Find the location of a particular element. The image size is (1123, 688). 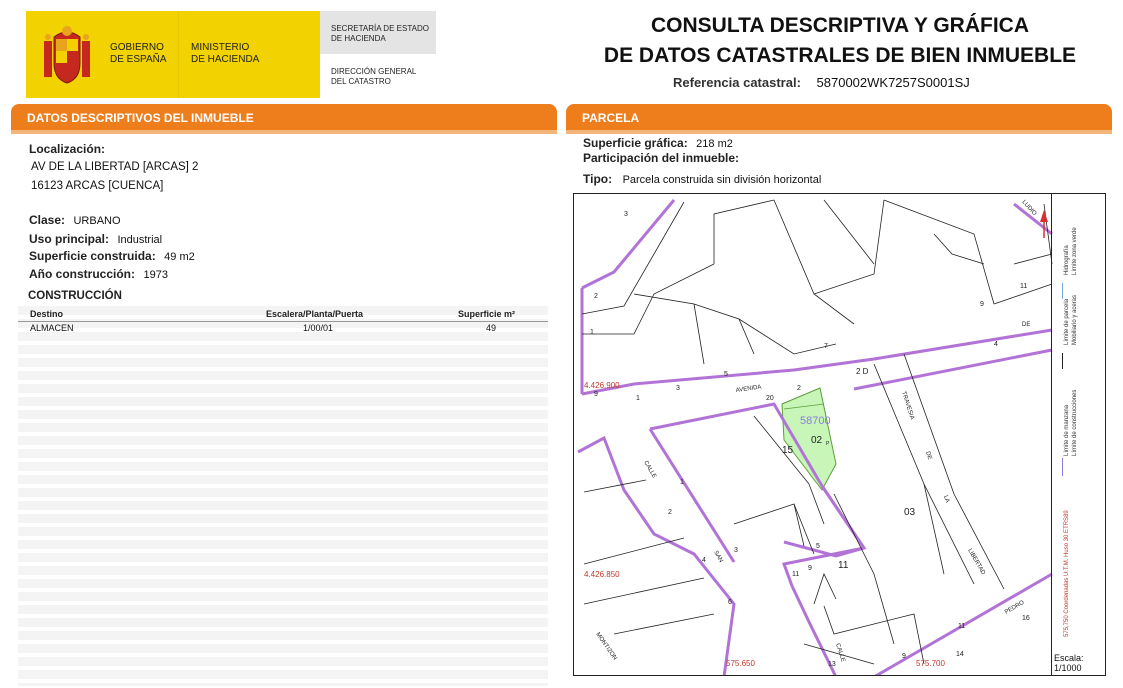

row1-planta: 1/00/01 is located at coordinates (318, 328).